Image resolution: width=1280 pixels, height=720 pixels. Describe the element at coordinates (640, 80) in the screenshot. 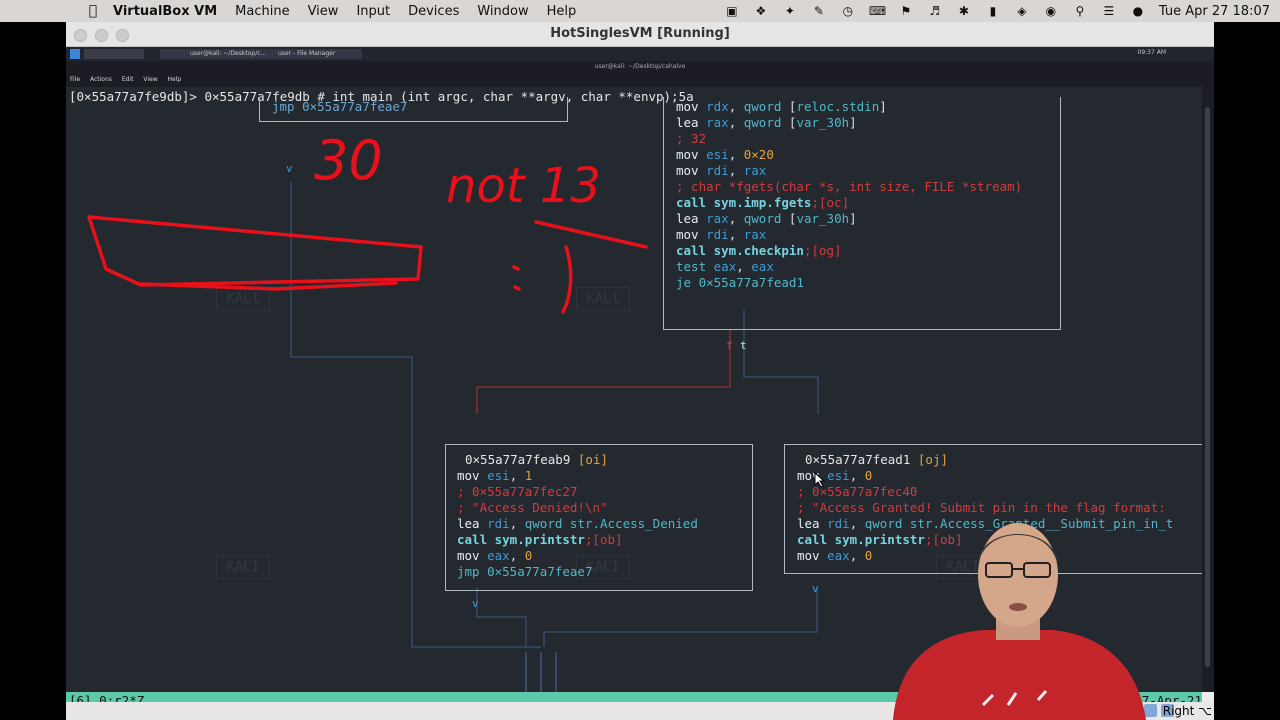

I see `terminal-menu: File Actions Edit View Help` at that location.